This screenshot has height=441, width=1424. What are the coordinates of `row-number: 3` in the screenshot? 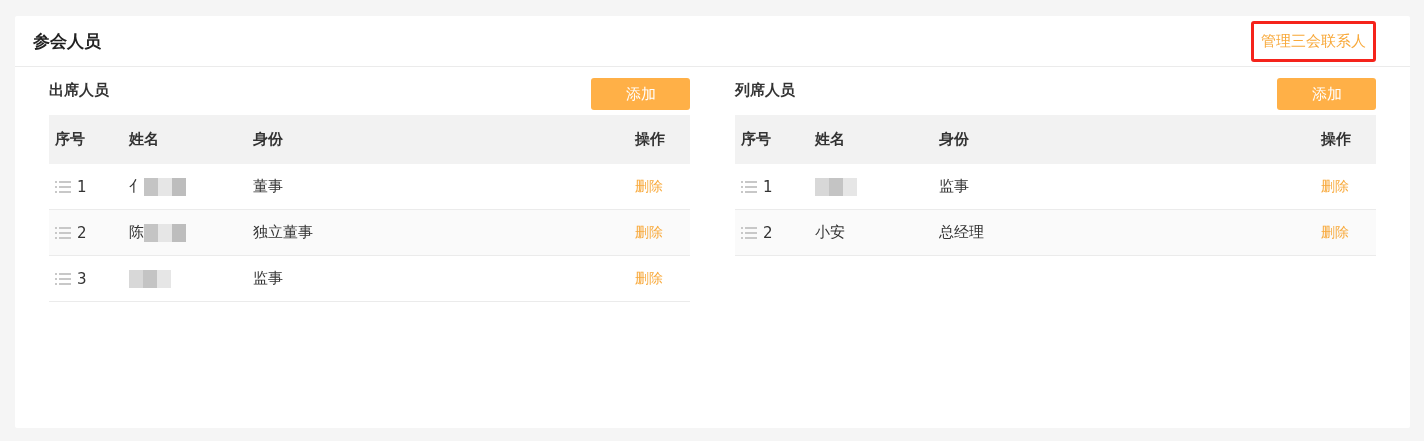 It's located at (82, 278).